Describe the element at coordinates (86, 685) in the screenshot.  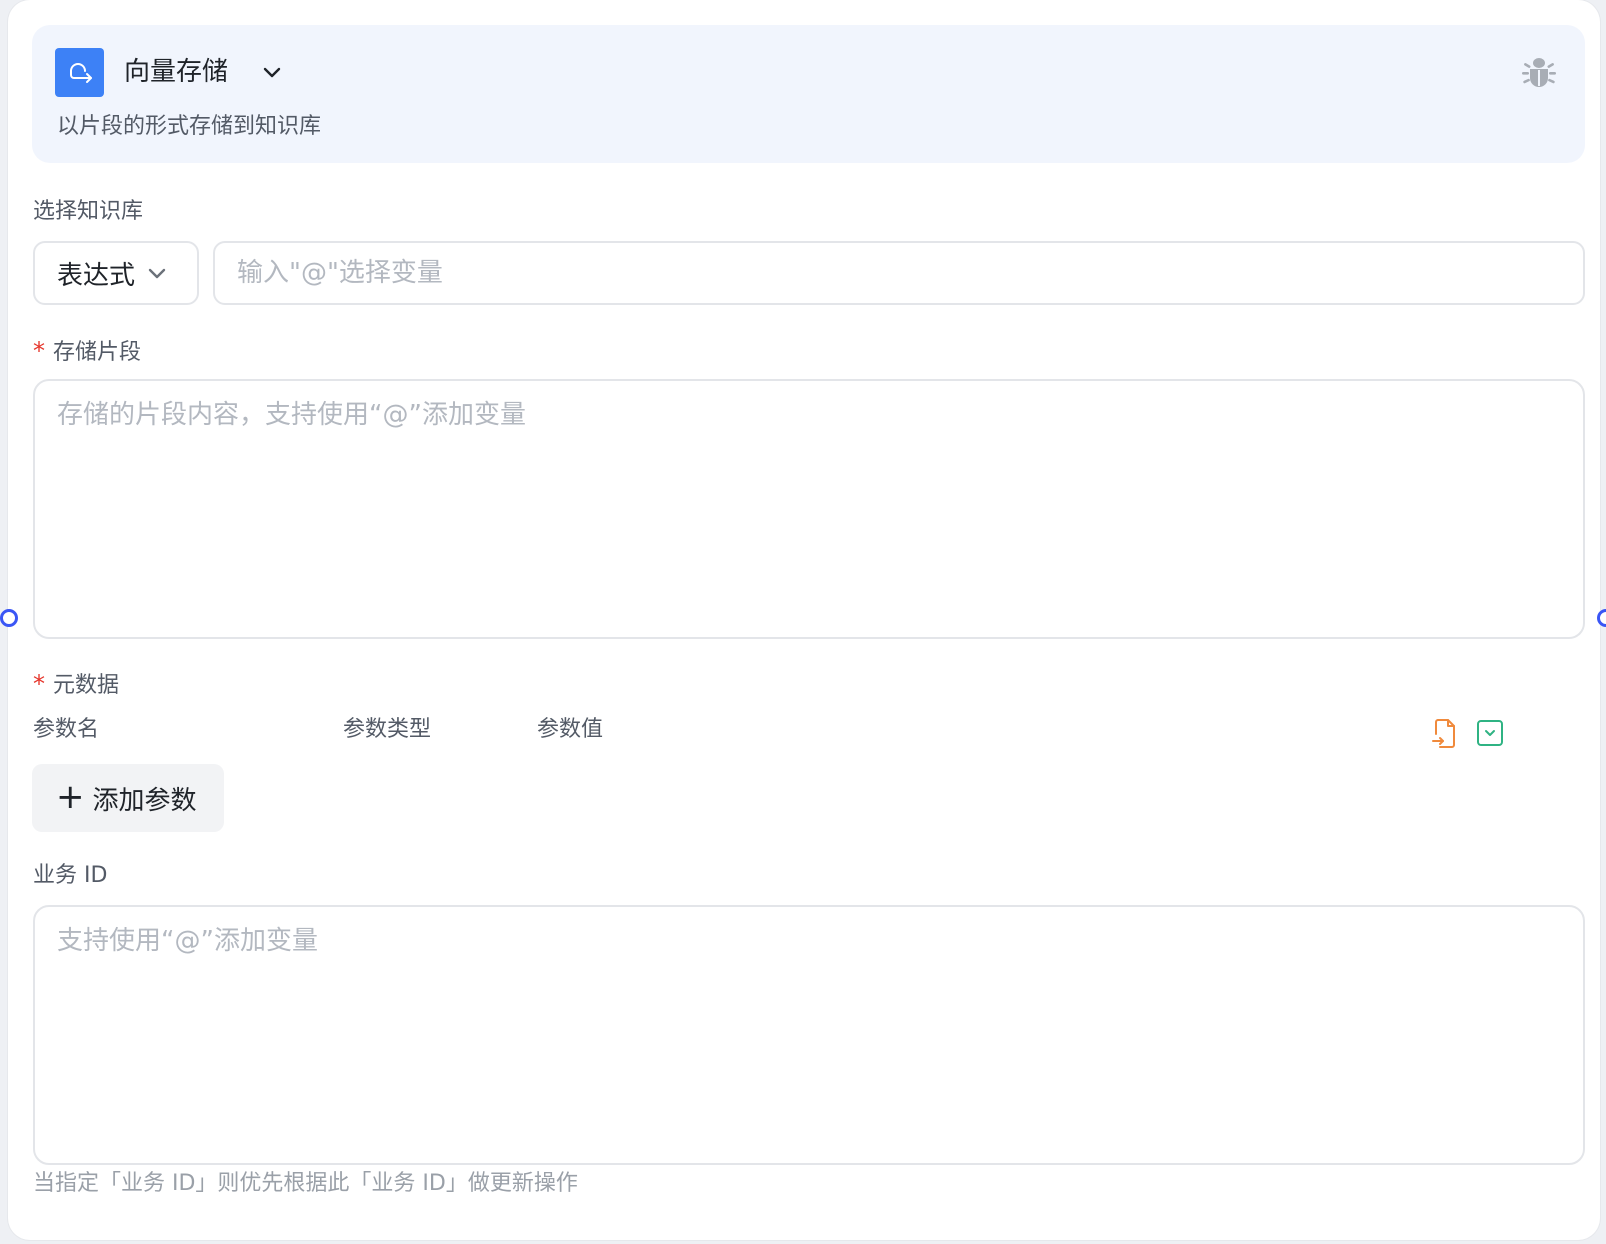
I see `metadata-label: 元数据` at that location.